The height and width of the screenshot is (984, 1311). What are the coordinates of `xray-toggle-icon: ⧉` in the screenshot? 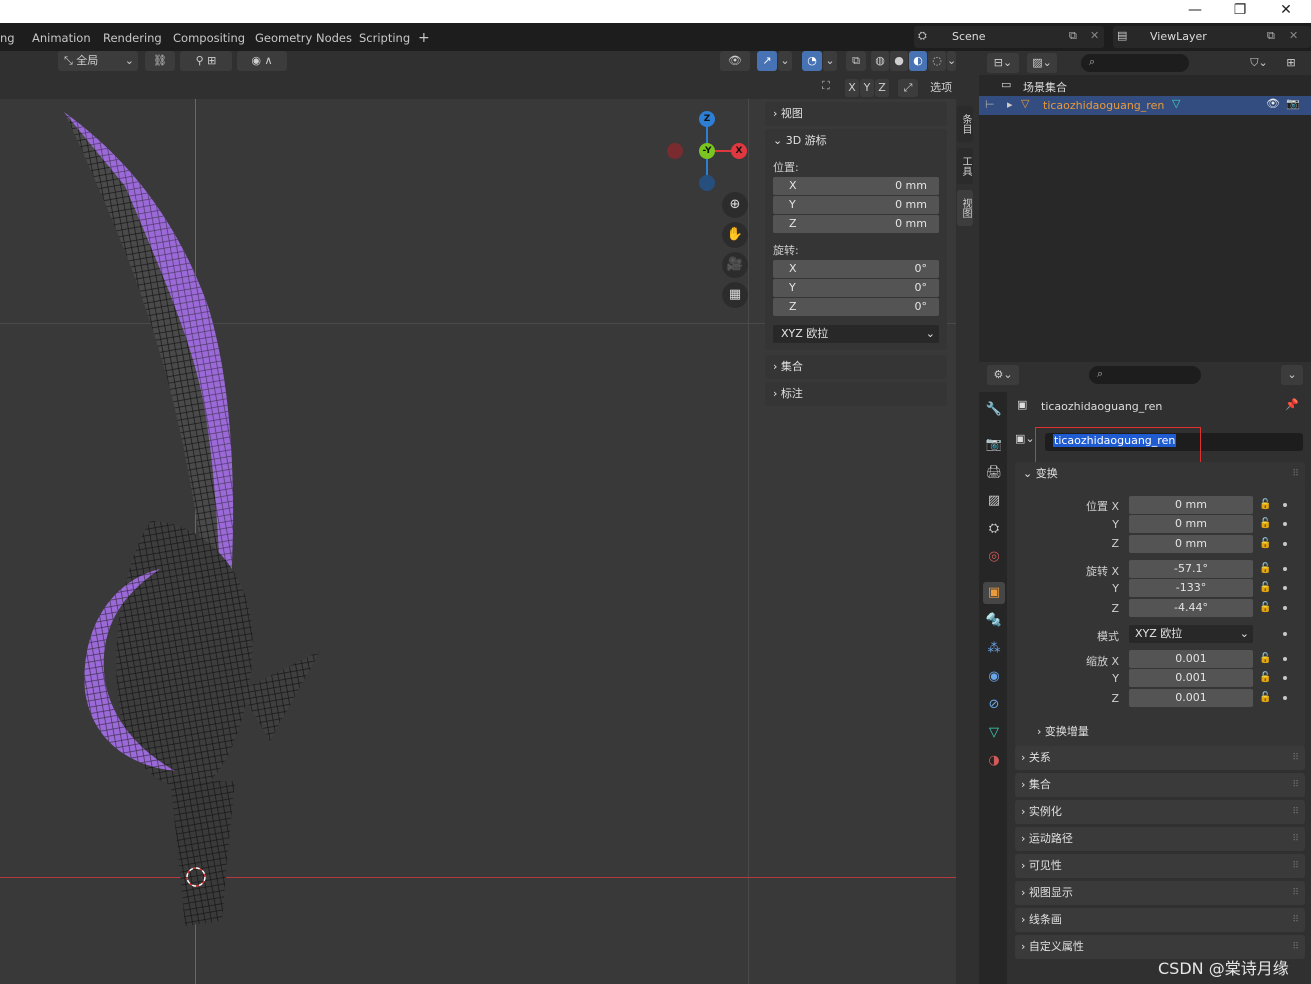 It's located at (856, 61).